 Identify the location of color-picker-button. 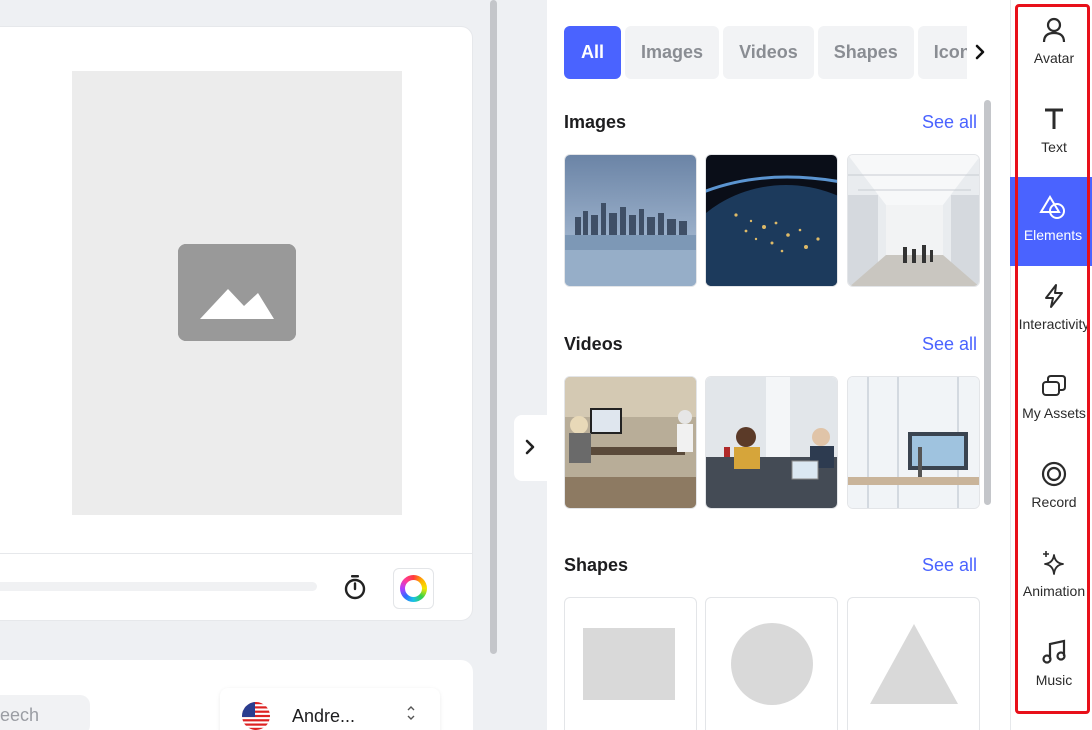
(413, 588).